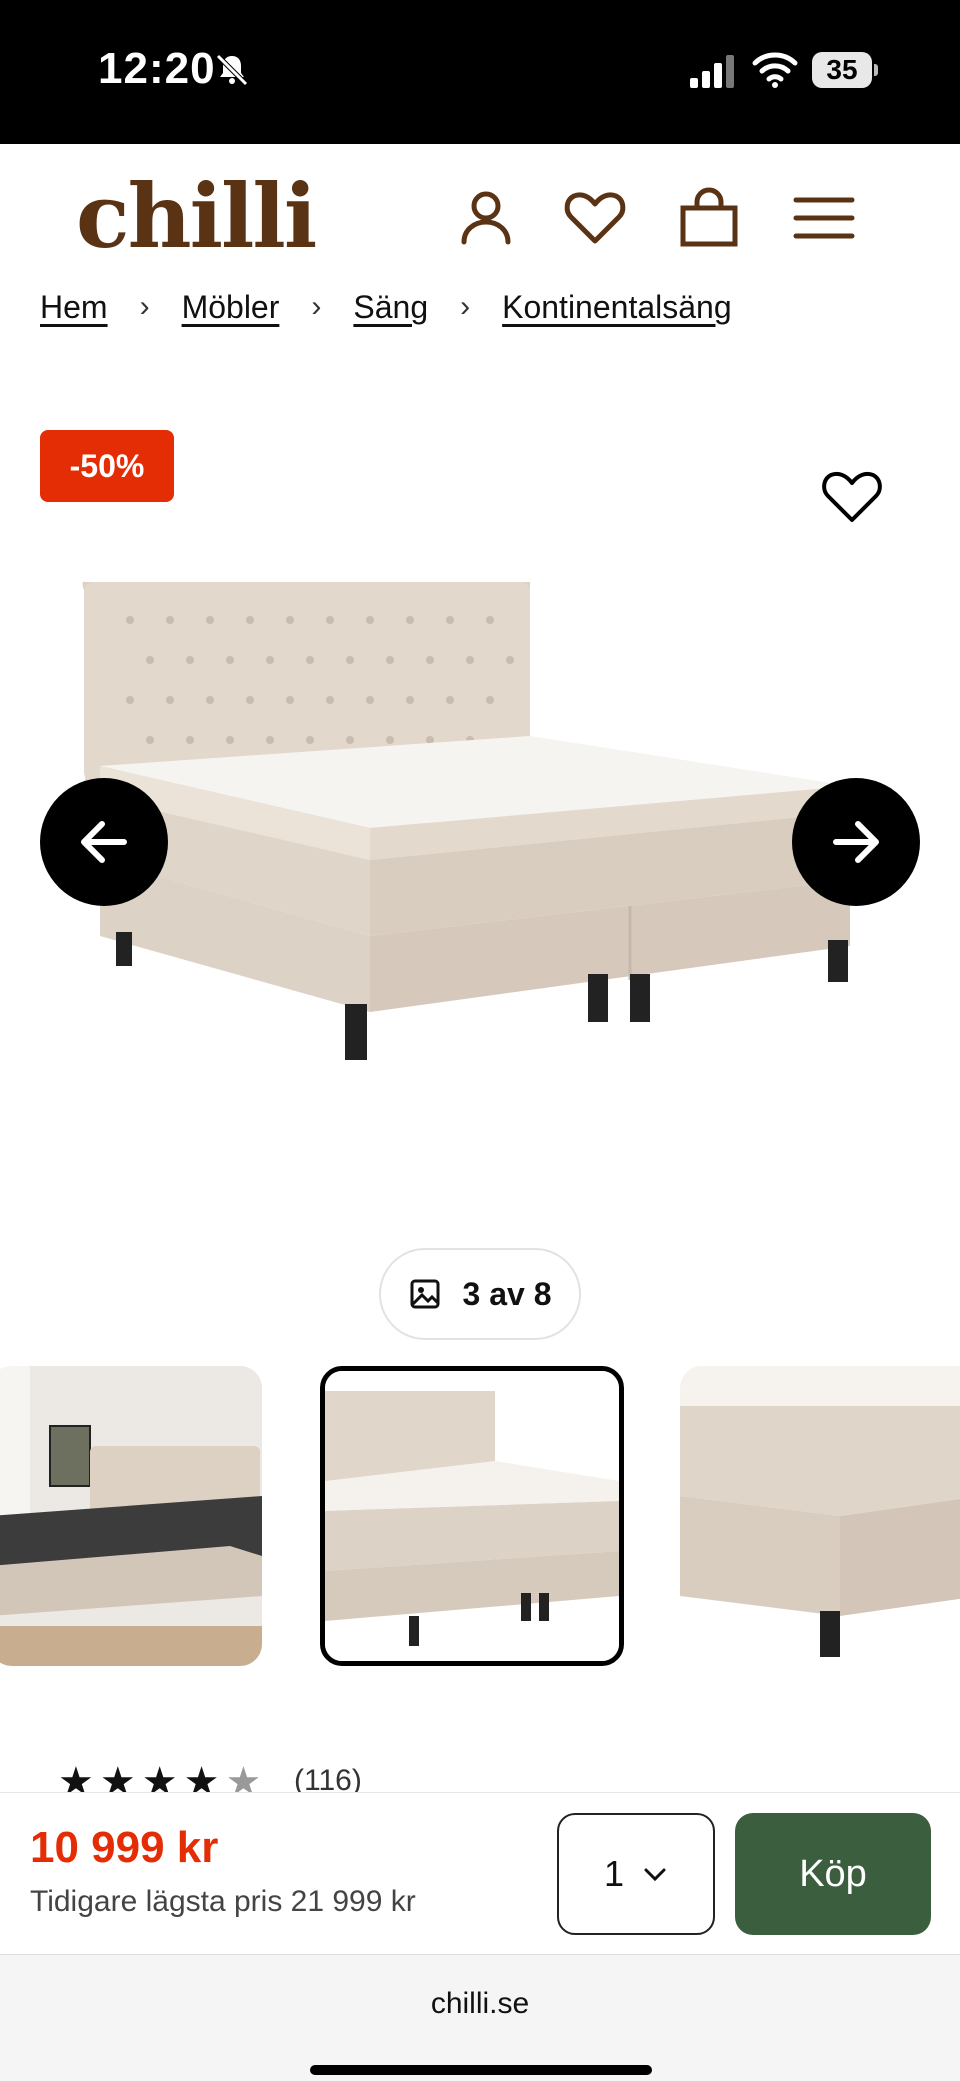 This screenshot has height=2081, width=960. What do you see at coordinates (617, 307) in the screenshot?
I see `breadcrumb-kontinentalsang: Kontinentalsäng` at bounding box center [617, 307].